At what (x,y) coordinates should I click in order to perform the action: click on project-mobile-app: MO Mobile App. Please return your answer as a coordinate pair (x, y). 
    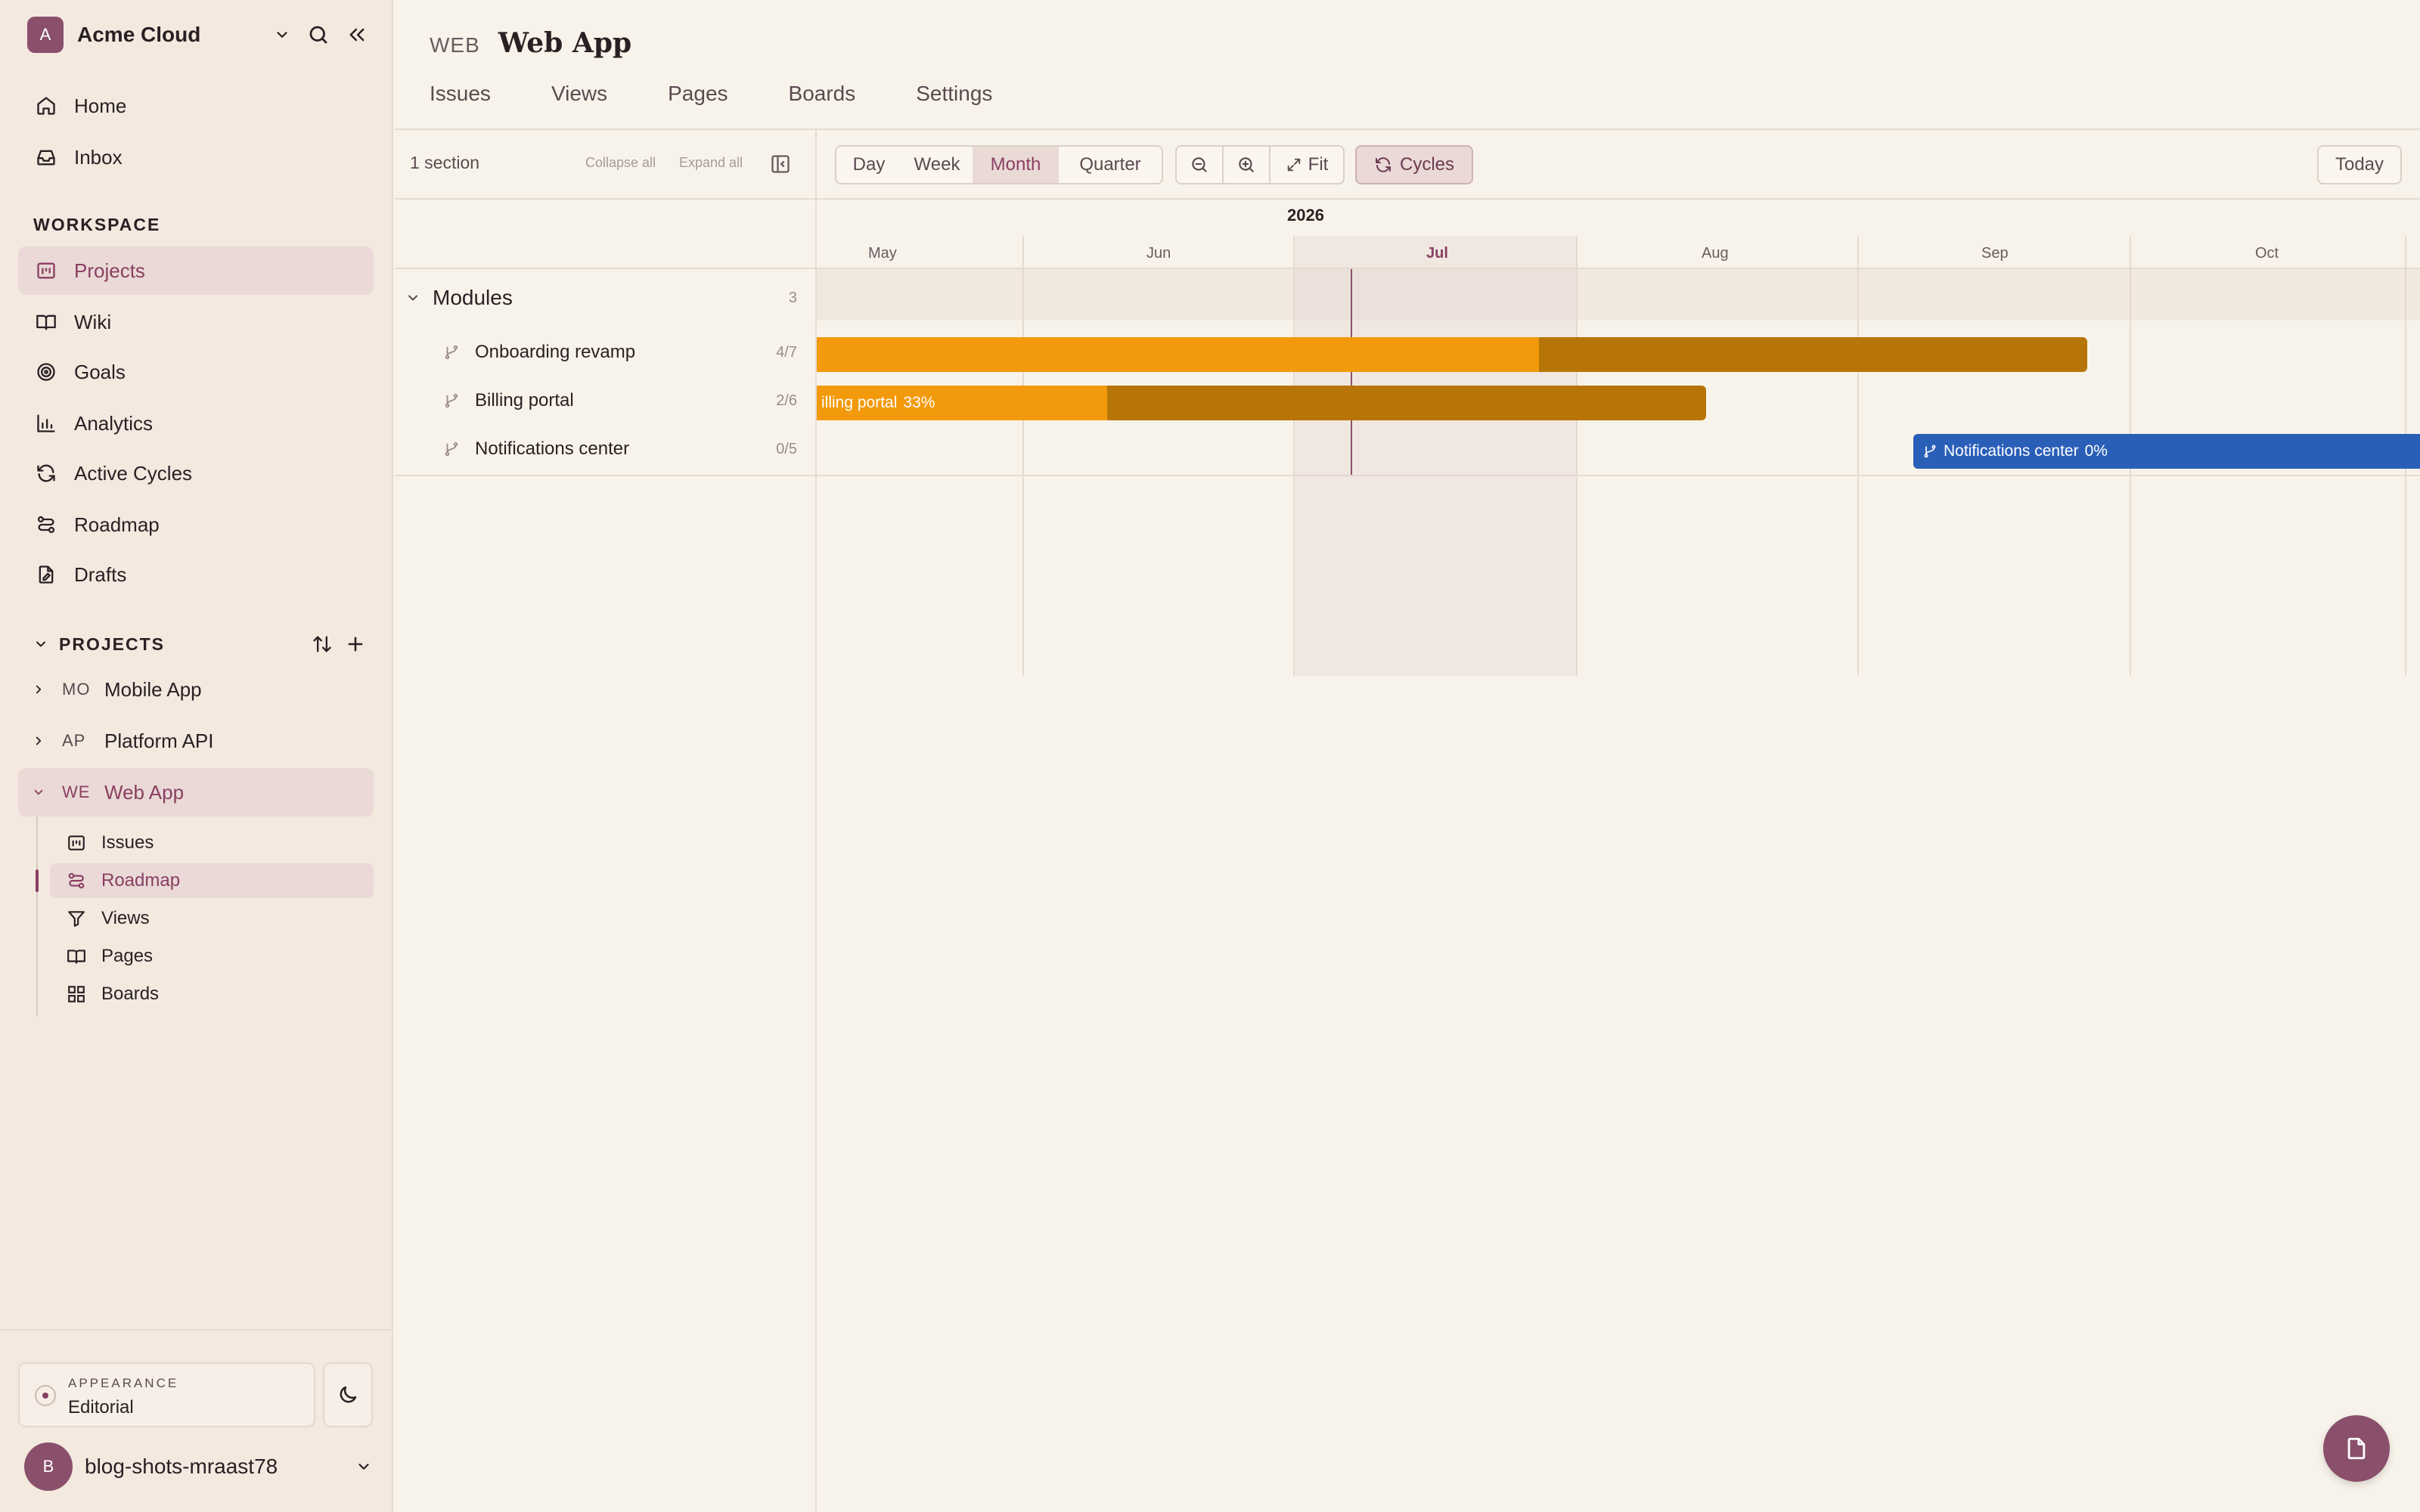
    Looking at the image, I should click on (196, 689).